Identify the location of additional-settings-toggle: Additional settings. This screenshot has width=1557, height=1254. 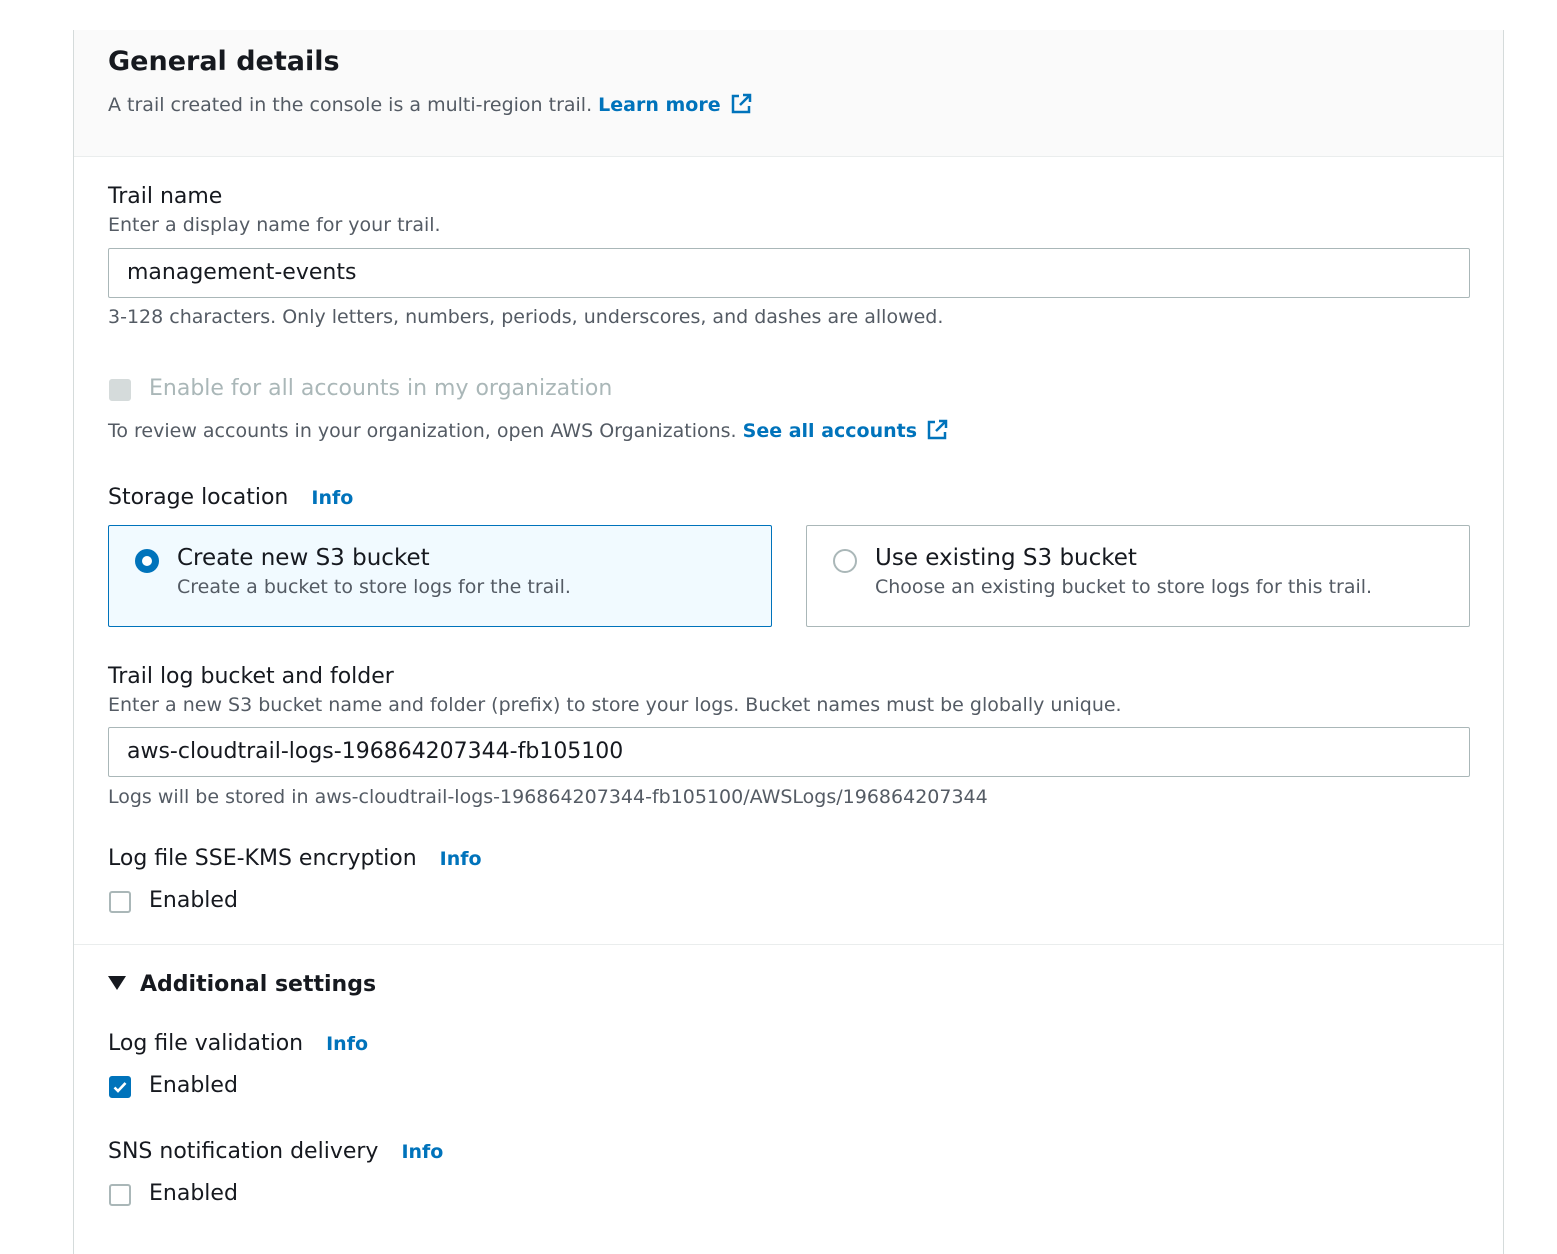
(242, 984).